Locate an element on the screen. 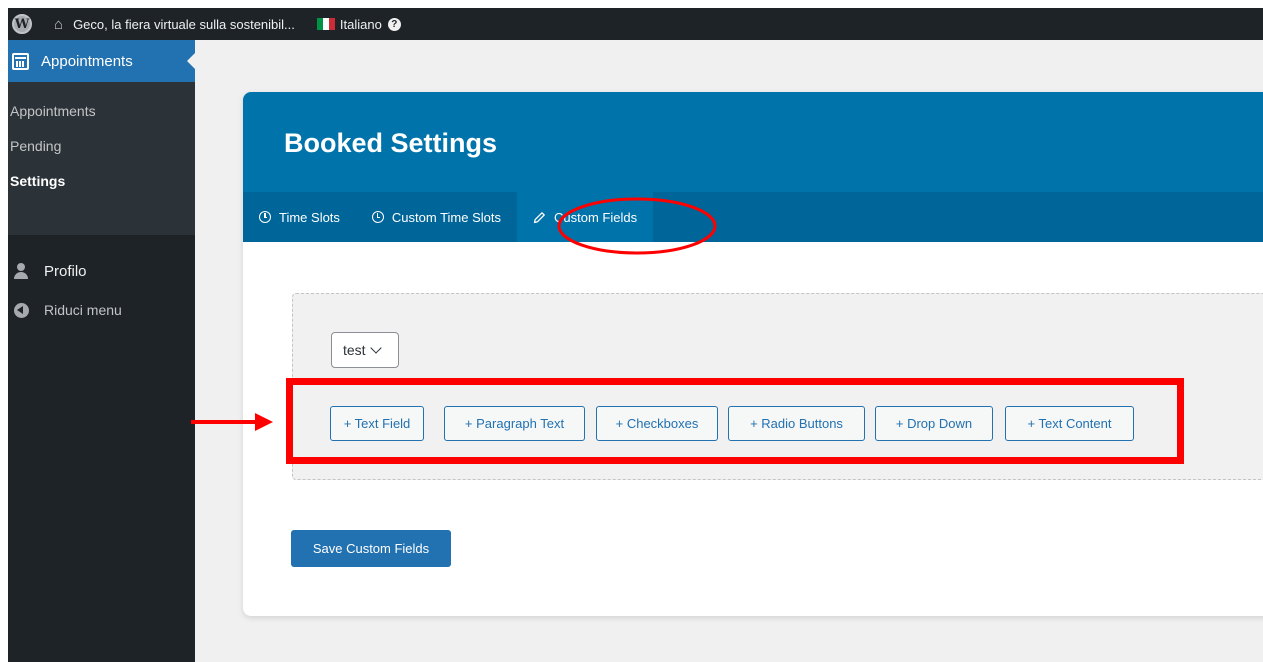  card-header: Booked Settings is located at coordinates (753, 142).